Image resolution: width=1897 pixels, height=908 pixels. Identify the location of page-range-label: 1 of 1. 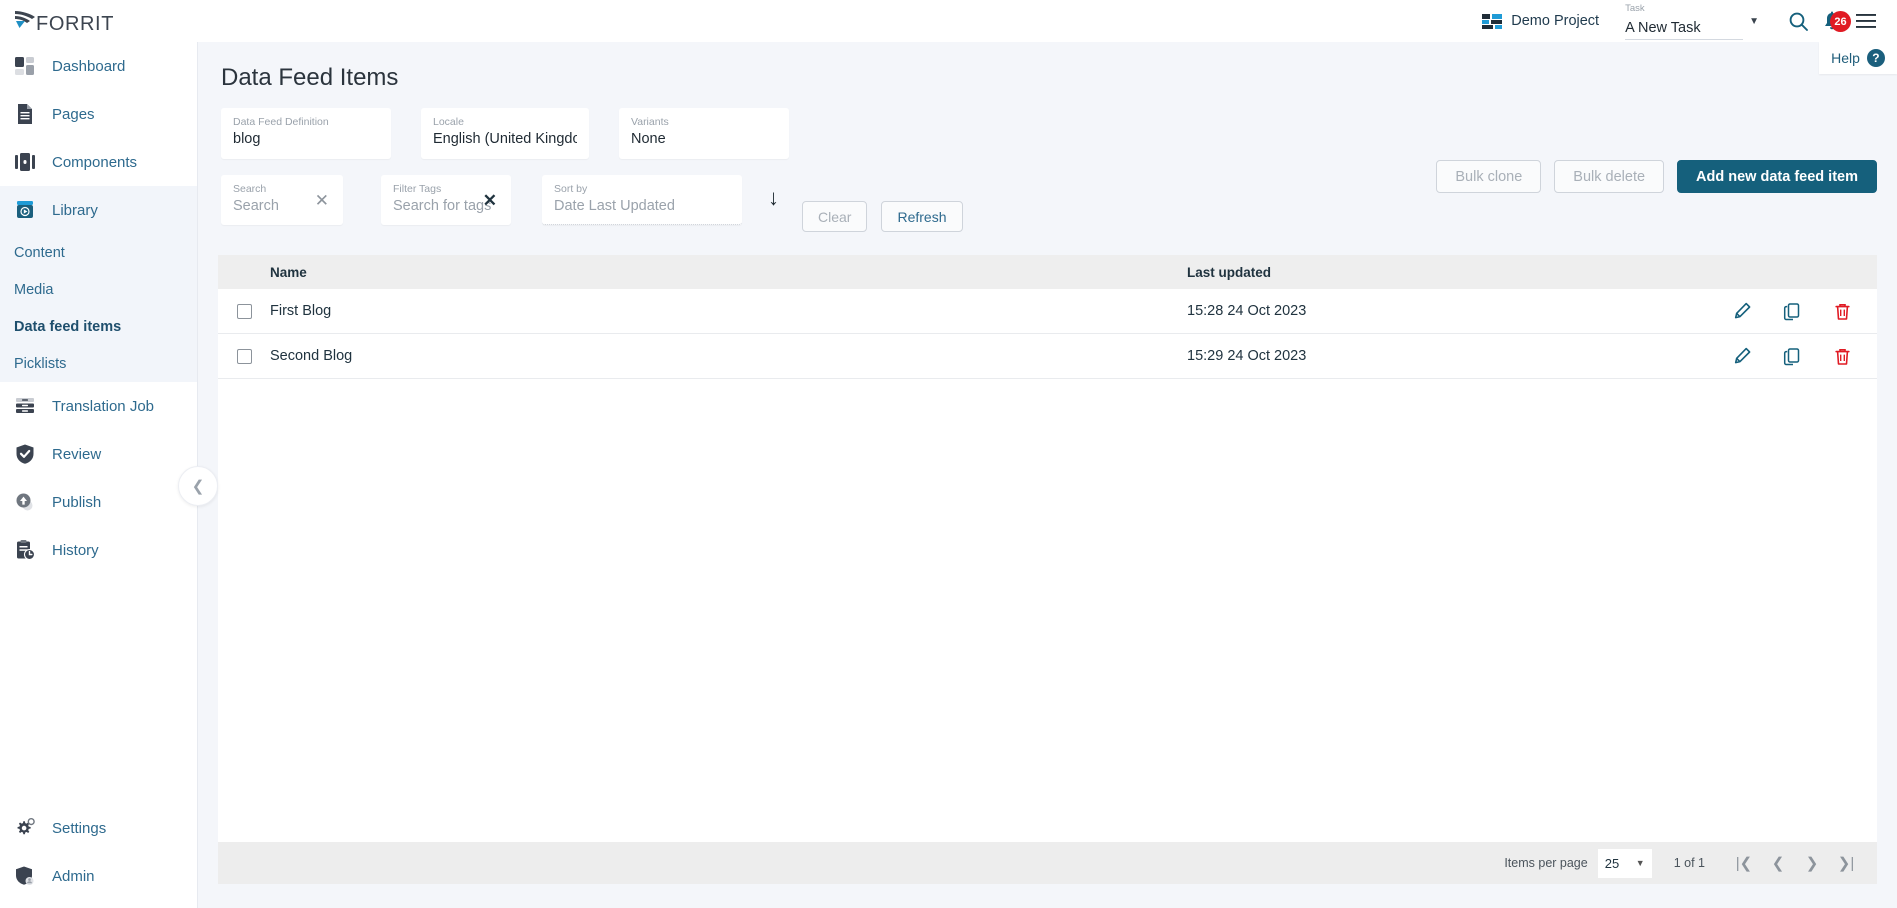
(1689, 863).